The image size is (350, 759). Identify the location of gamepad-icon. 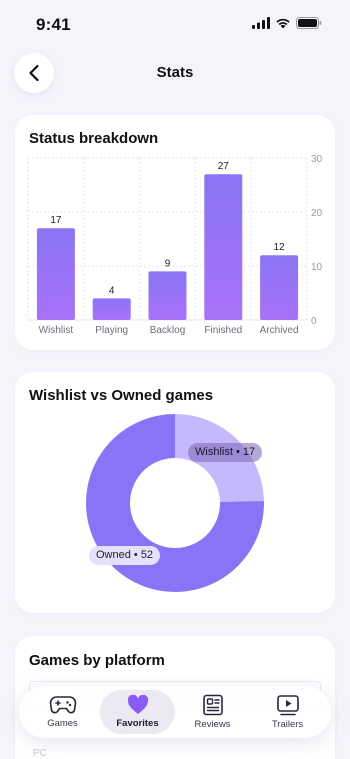
(62, 705).